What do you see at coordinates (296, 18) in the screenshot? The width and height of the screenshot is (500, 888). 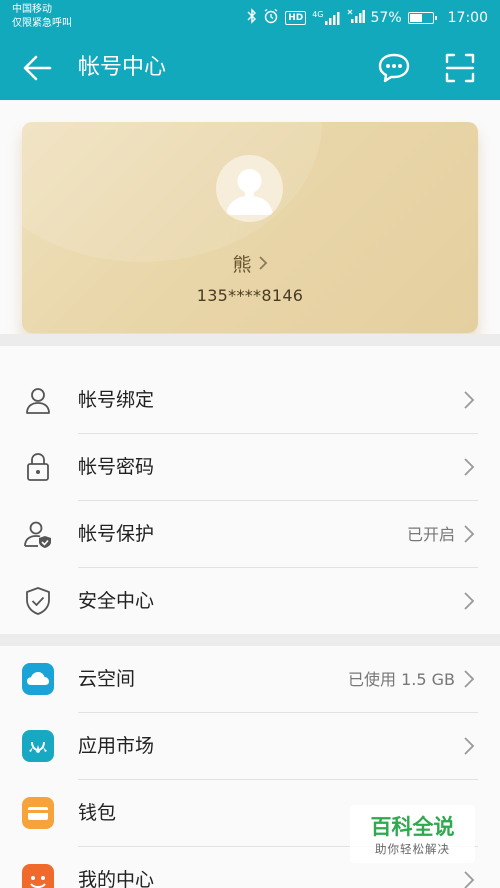 I see `hd-icon: HD` at bounding box center [296, 18].